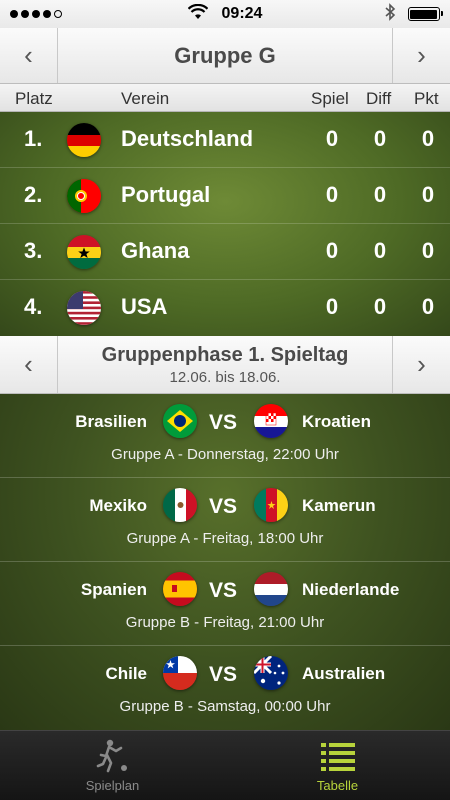 This screenshot has width=450, height=800. Describe the element at coordinates (113, 756) in the screenshot. I see `soccer-player-icon` at that location.